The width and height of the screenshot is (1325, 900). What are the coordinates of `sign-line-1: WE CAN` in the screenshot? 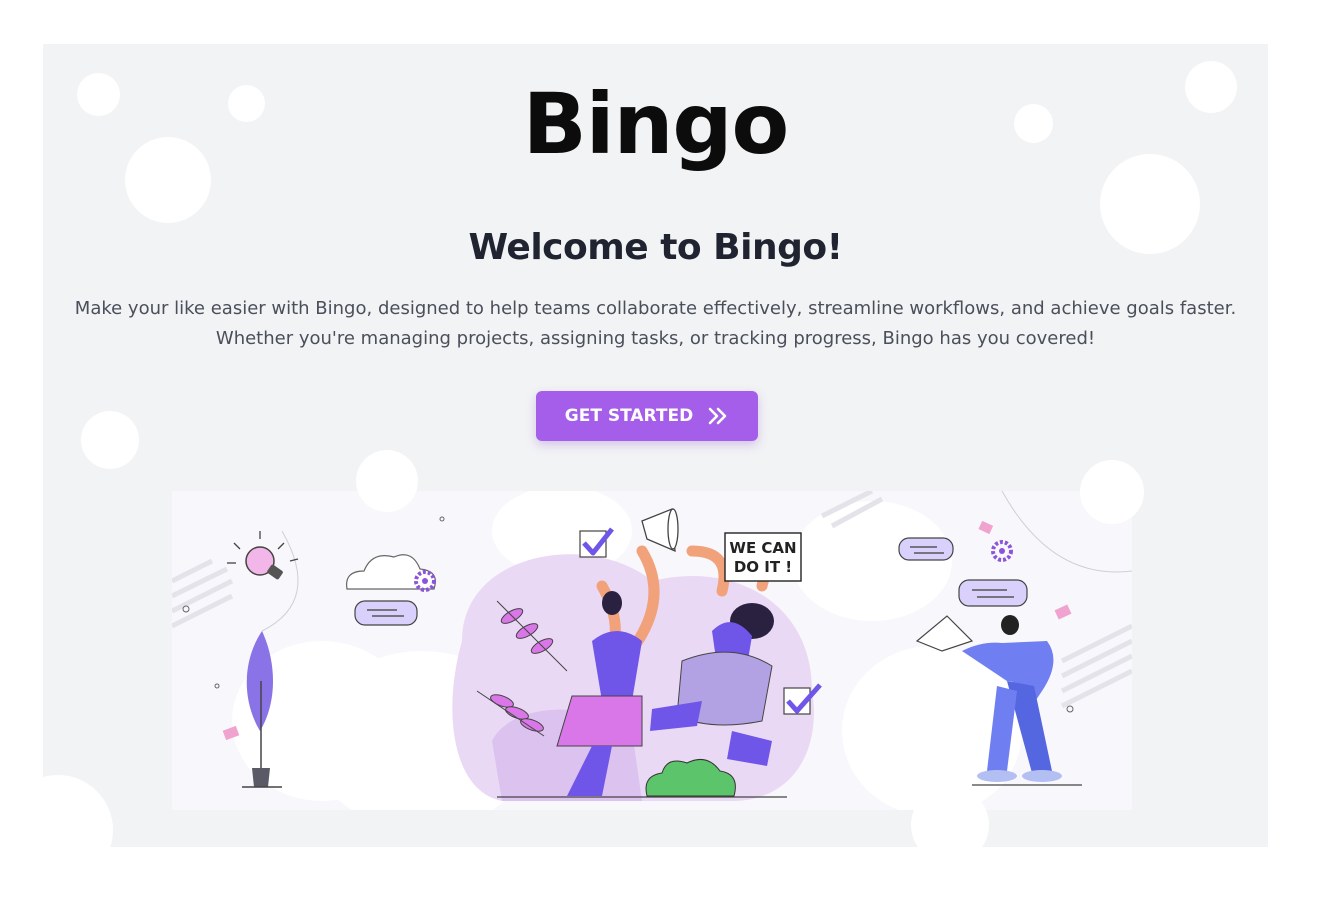 It's located at (762, 548).